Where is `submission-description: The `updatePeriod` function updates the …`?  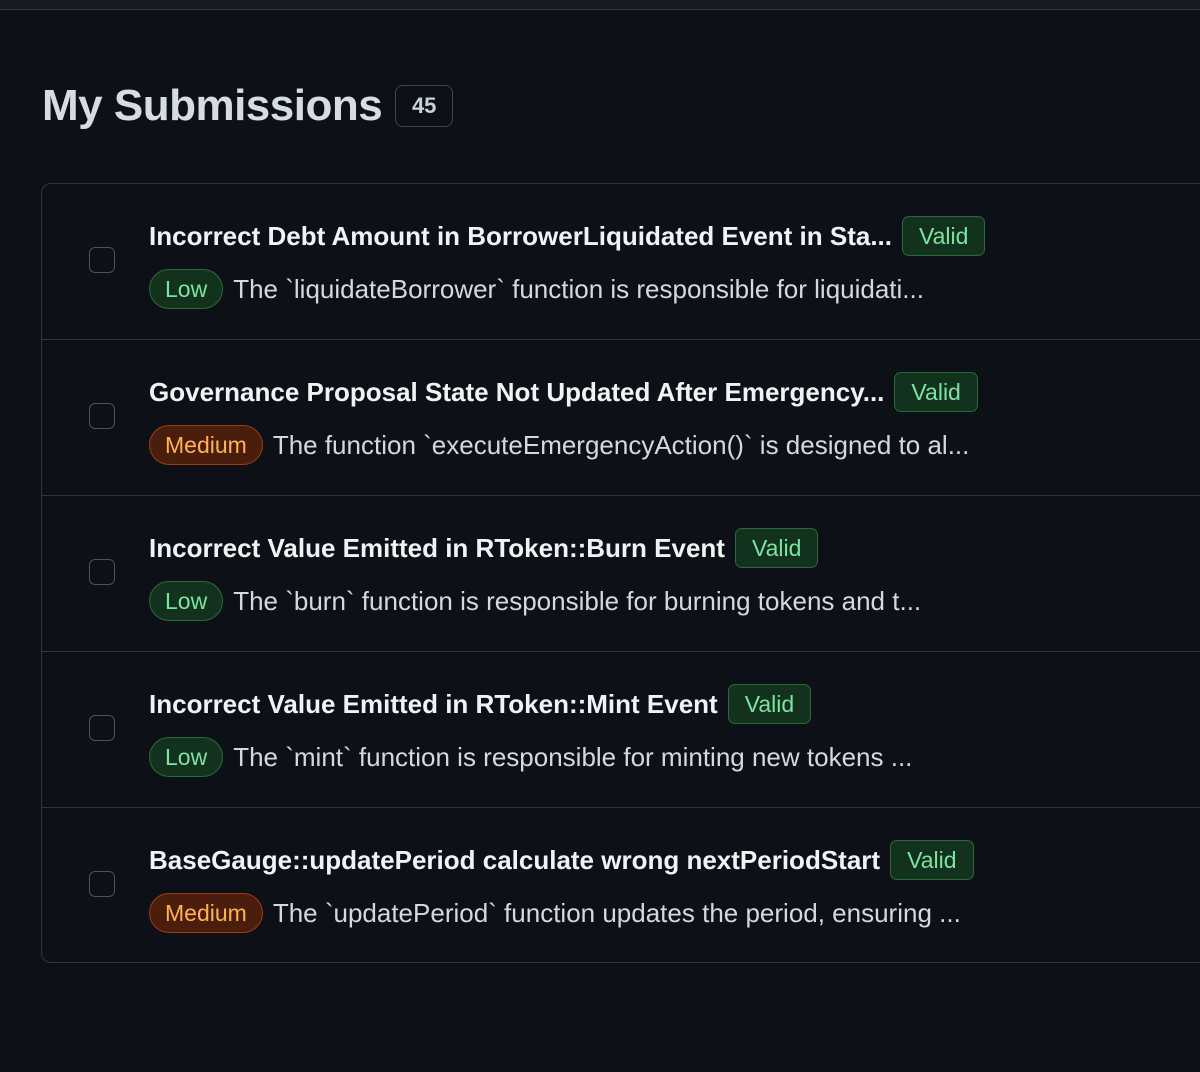
submission-description: The `updatePeriod` function updates the … is located at coordinates (616, 912).